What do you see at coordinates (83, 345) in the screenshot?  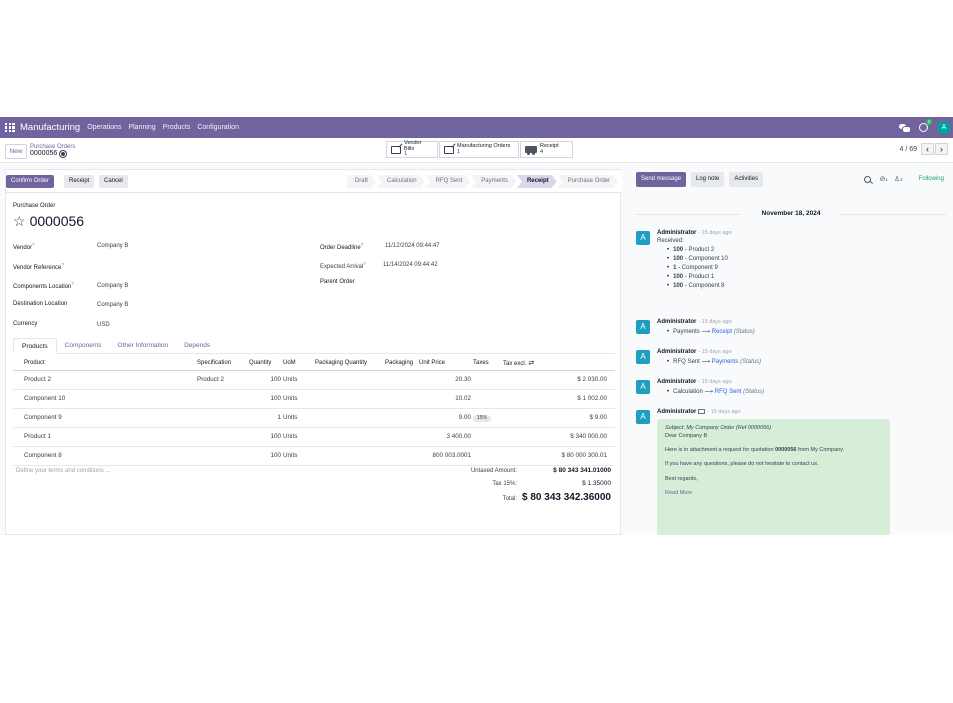 I see `tab-components: Components` at bounding box center [83, 345].